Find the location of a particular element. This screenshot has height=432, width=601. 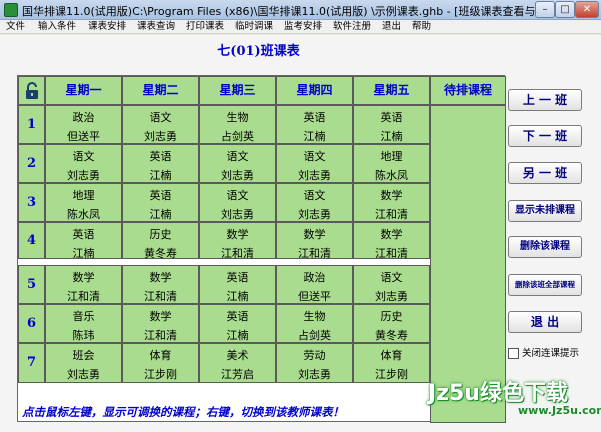

cell-subject: 政治 is located at coordinates (83, 117).